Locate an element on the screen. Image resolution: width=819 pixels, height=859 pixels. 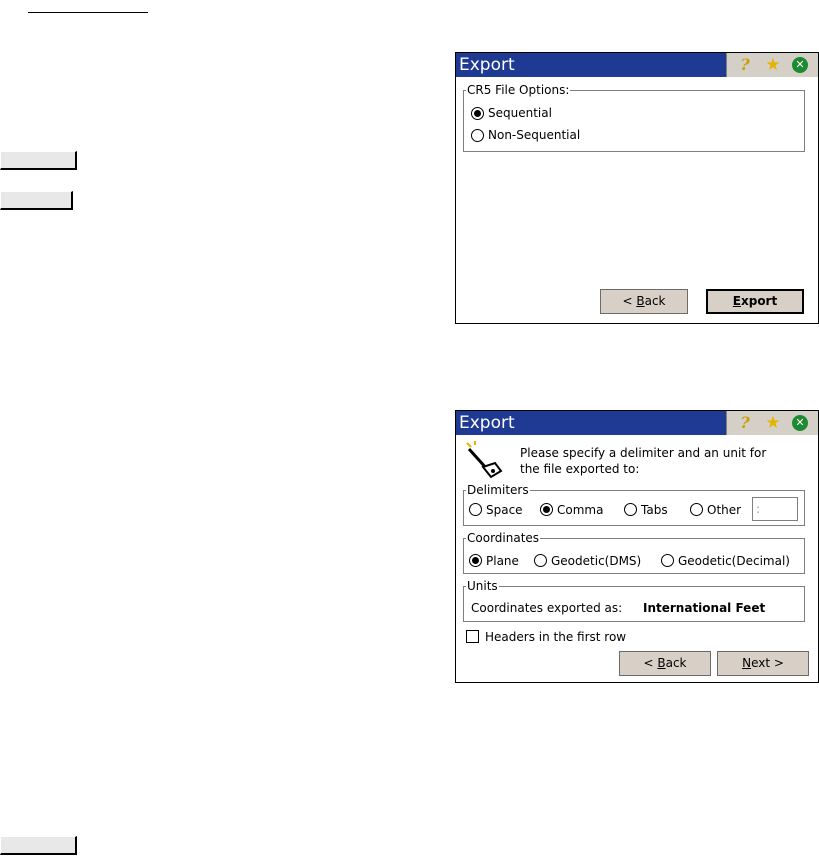
tabs-radio is located at coordinates (630, 509).